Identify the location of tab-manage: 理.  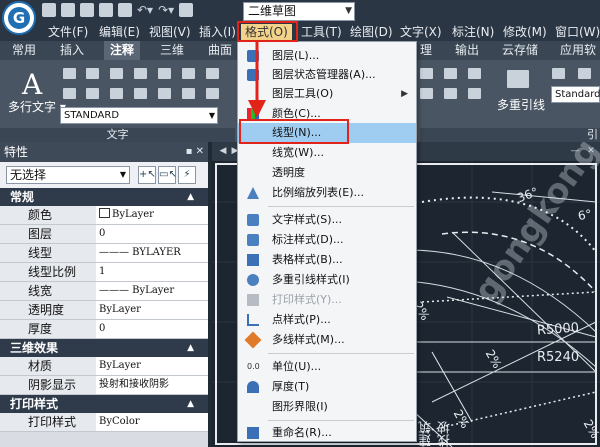
(426, 50).